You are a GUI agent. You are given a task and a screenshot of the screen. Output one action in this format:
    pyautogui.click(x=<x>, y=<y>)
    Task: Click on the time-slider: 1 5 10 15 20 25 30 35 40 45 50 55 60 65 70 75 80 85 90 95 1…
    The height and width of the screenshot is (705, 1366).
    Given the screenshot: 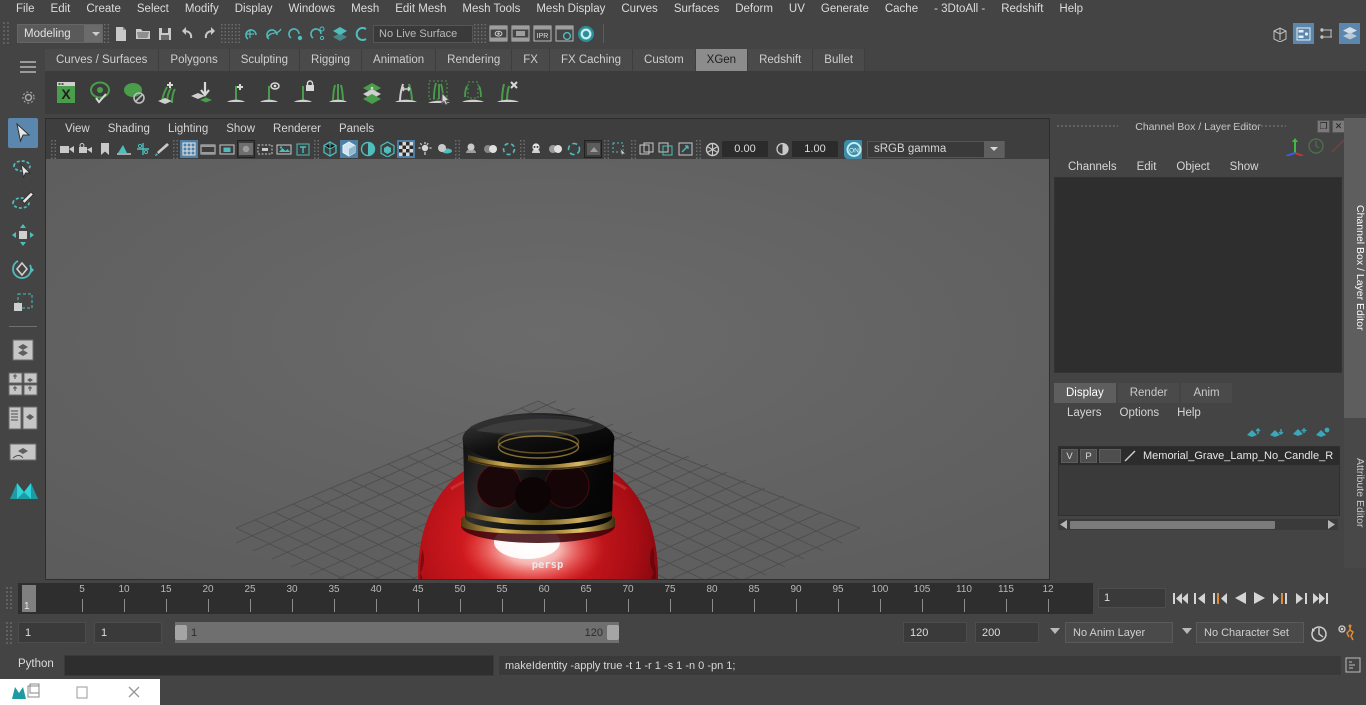 What is the action you would take?
    pyautogui.click(x=555, y=598)
    